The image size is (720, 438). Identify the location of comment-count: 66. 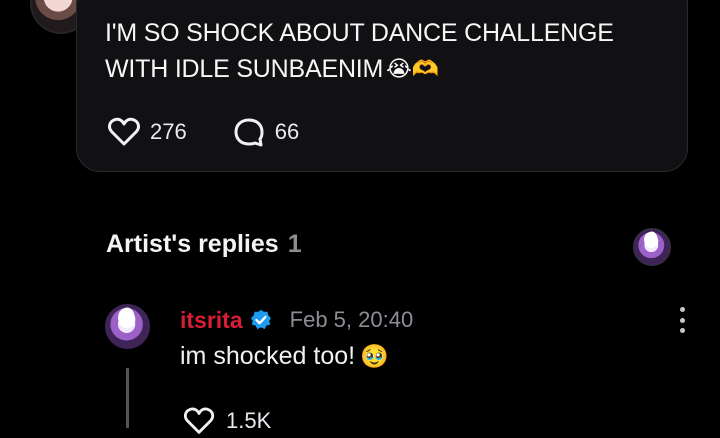
(287, 131).